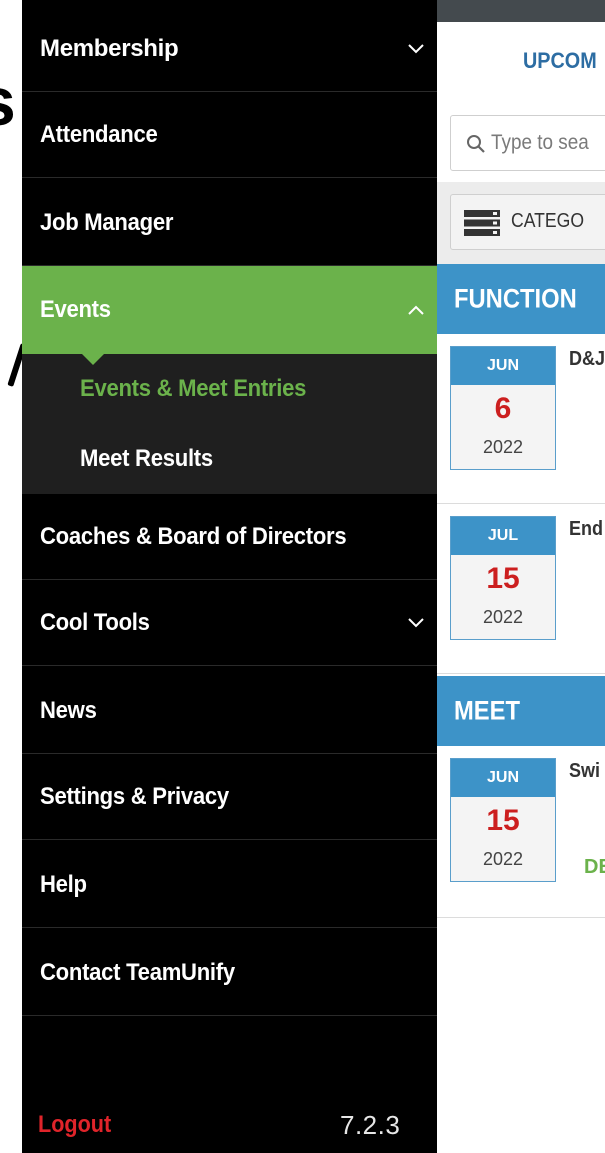 The height and width of the screenshot is (1153, 605). Describe the element at coordinates (193, 388) in the screenshot. I see `submenu-item-label: Events & Meet Entries` at that location.